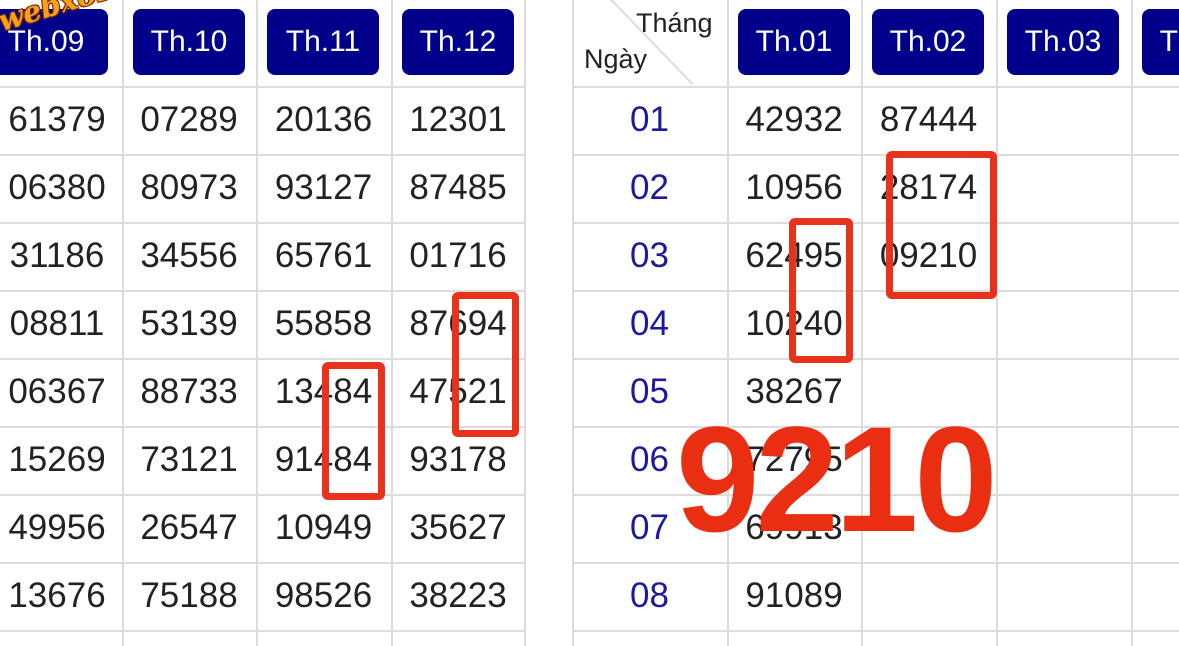 This screenshot has height=646, width=1179. What do you see at coordinates (189, 323) in the screenshot?
I see `result-cell: 53139` at bounding box center [189, 323].